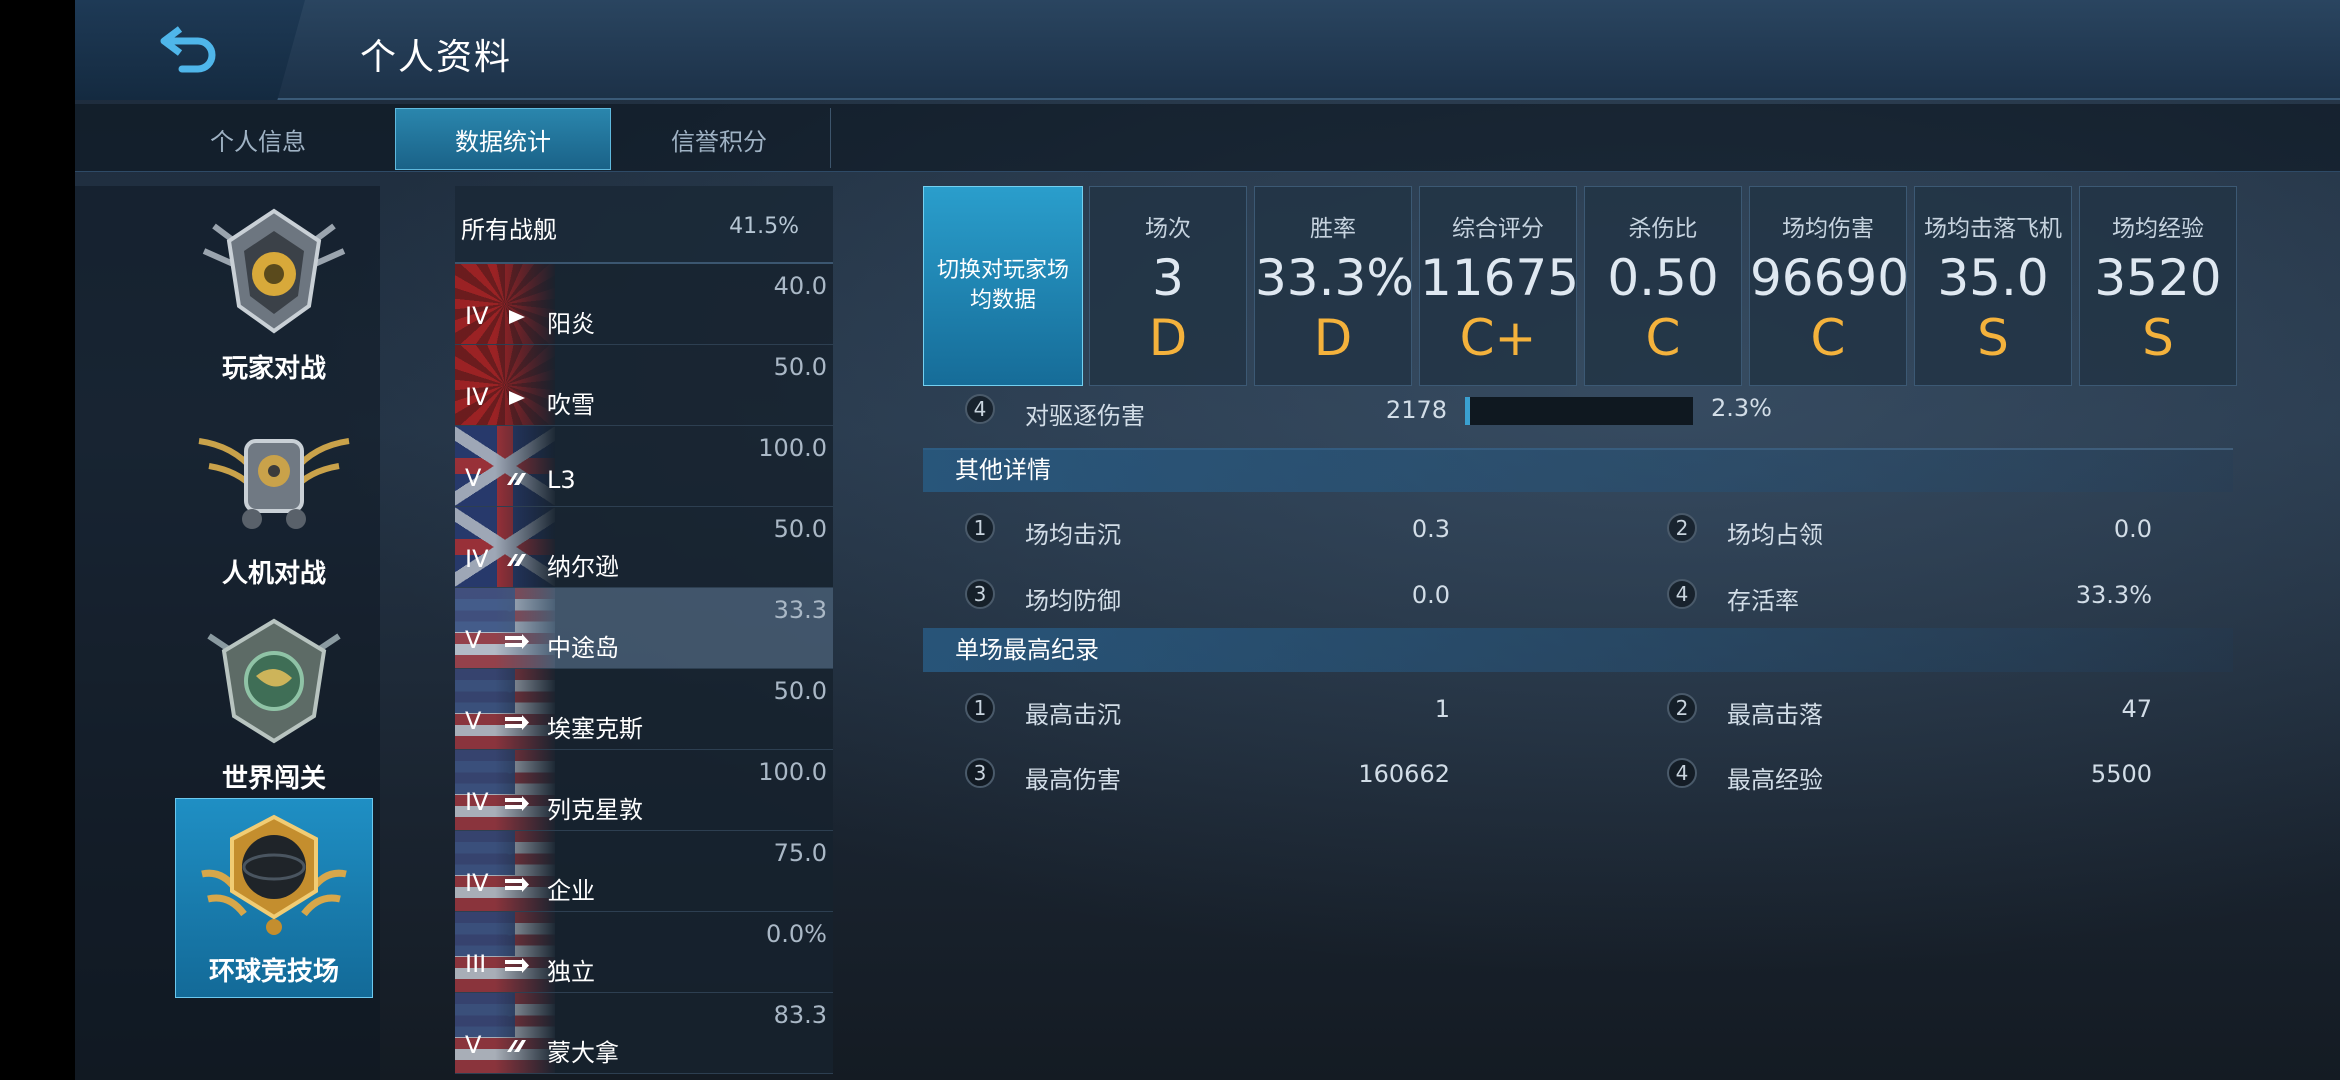 This screenshot has width=2340, height=1080. What do you see at coordinates (764, 226) in the screenshot?
I see `all-ships-win-rate: 41.5%` at bounding box center [764, 226].